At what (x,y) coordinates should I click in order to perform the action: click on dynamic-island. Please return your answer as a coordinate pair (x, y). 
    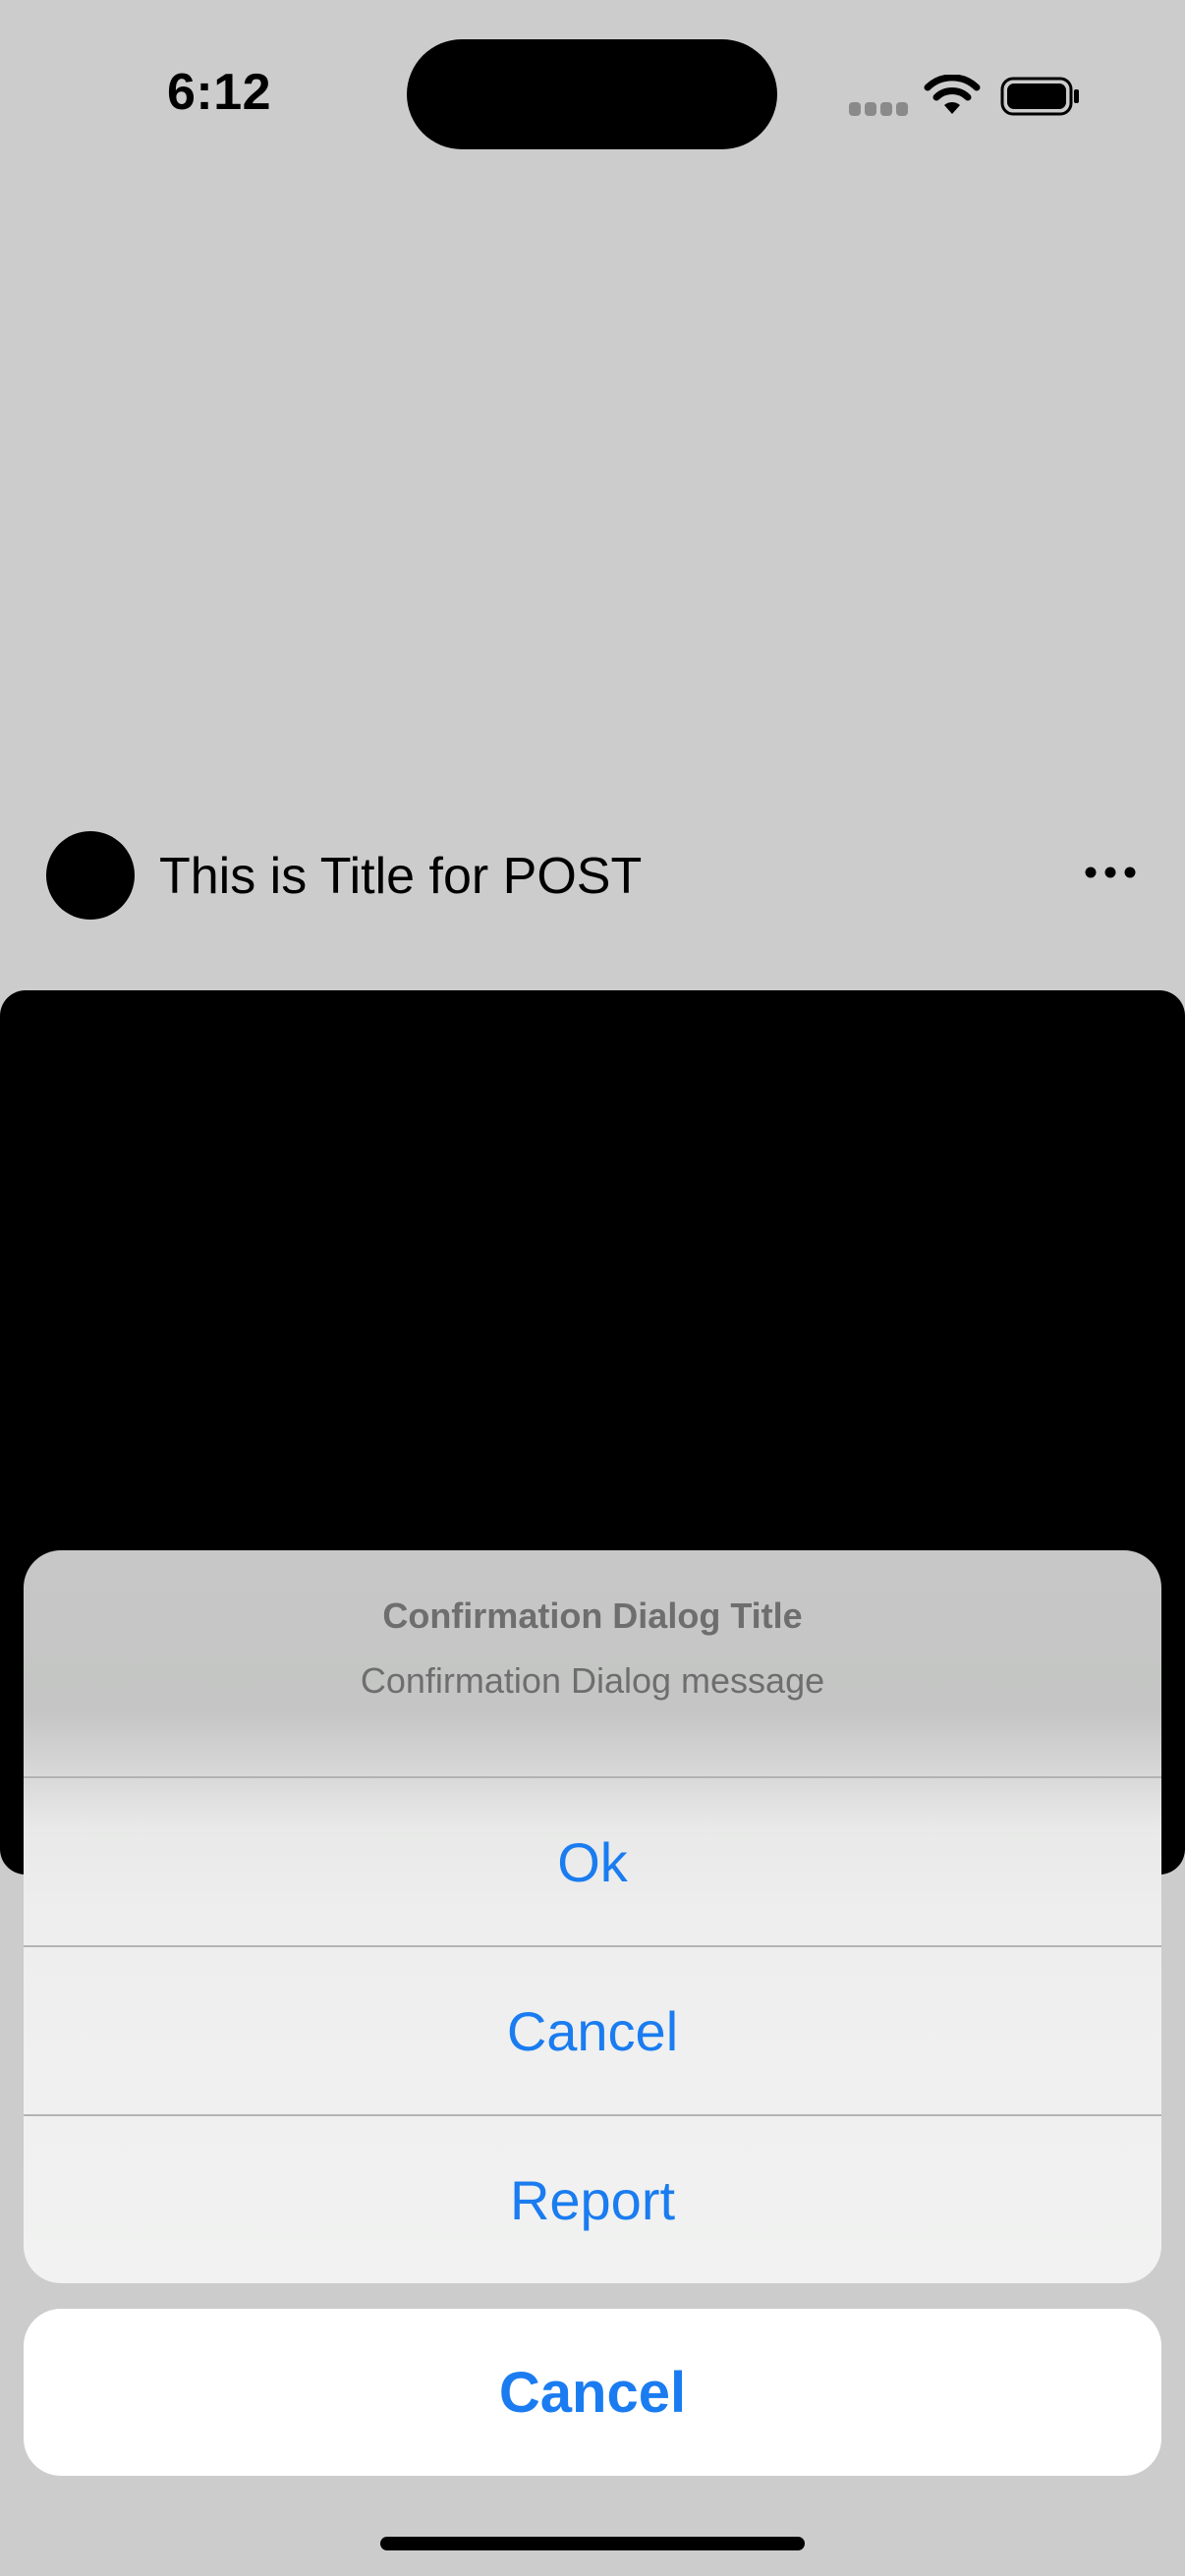
    Looking at the image, I should click on (592, 94).